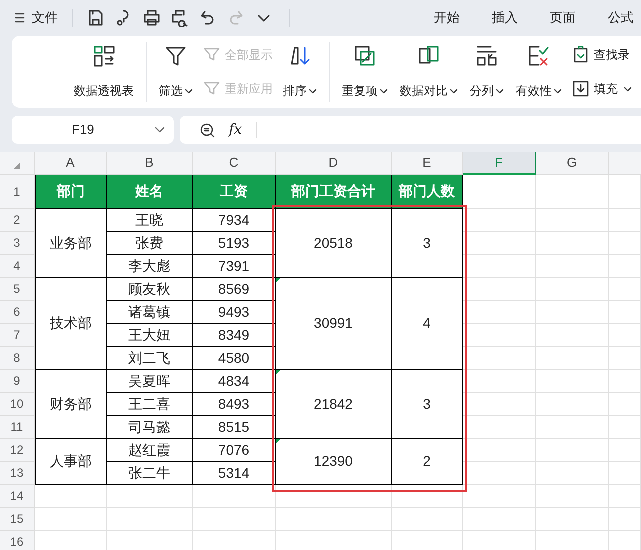 The width and height of the screenshot is (641, 550). I want to click on zoom-icon, so click(207, 130).